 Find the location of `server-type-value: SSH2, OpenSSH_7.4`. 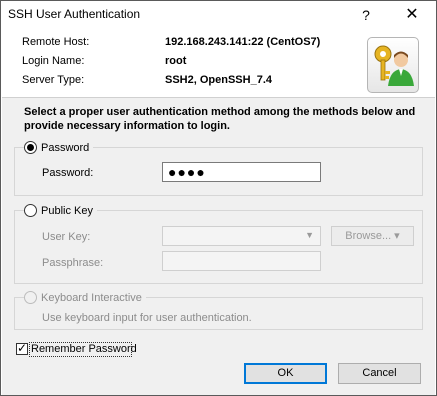

server-type-value: SSH2, OpenSSH_7.4 is located at coordinates (218, 80).